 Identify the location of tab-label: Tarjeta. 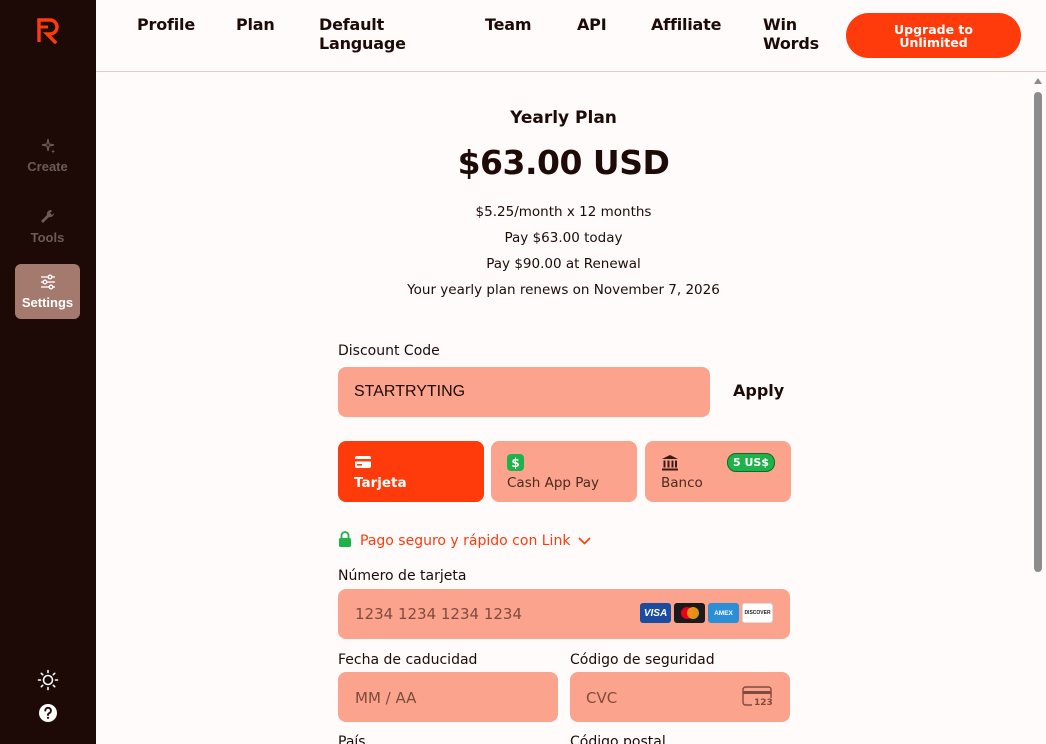
(380, 483).